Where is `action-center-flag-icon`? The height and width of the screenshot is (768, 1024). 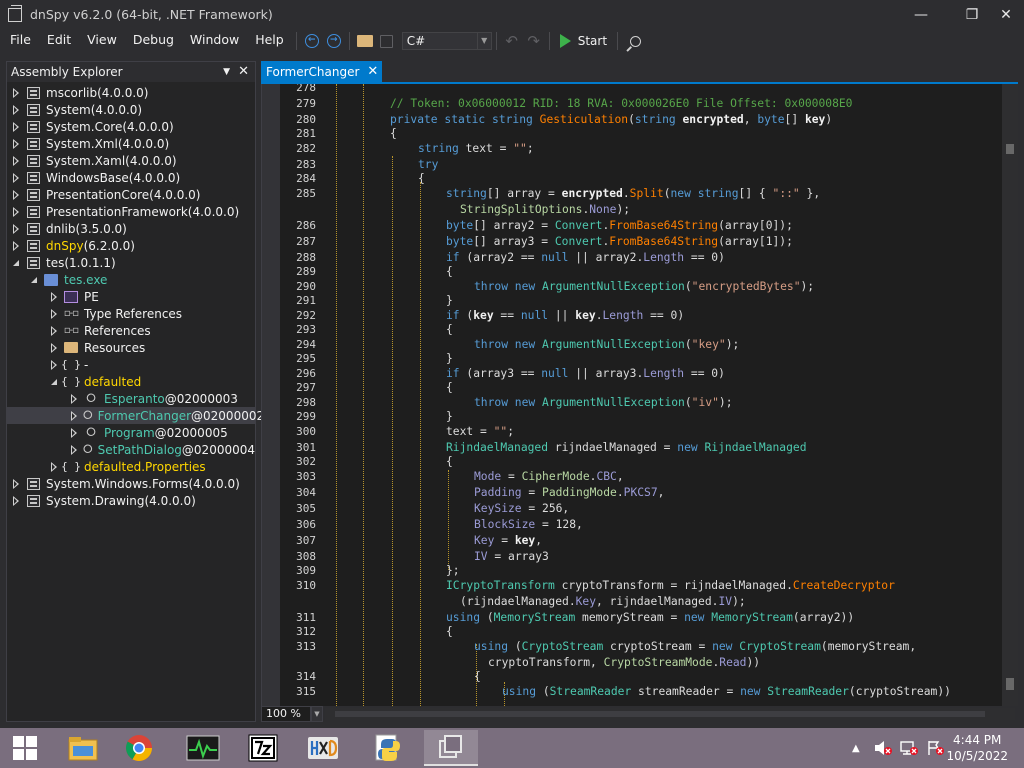
action-center-flag-icon is located at coordinates (935, 748).